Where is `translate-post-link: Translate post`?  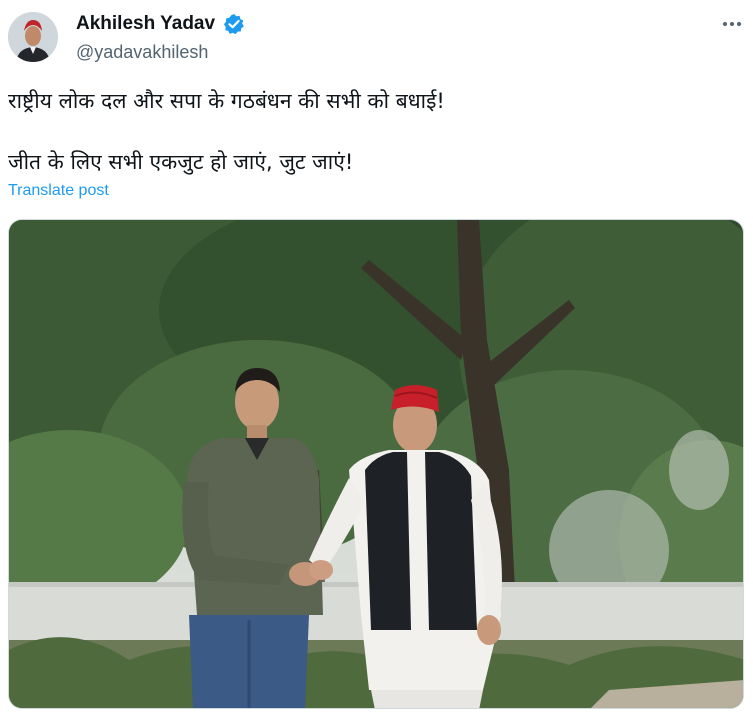 translate-post-link: Translate post is located at coordinates (58, 191).